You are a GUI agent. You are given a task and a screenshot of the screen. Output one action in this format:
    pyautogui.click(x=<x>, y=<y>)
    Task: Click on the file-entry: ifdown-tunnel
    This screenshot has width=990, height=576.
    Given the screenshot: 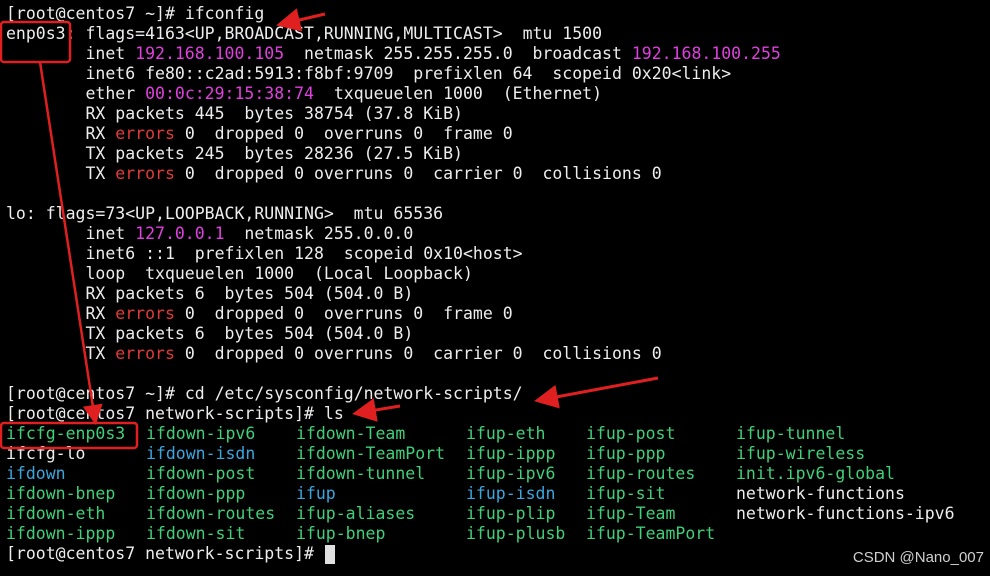 What is the action you would take?
    pyautogui.click(x=361, y=473)
    